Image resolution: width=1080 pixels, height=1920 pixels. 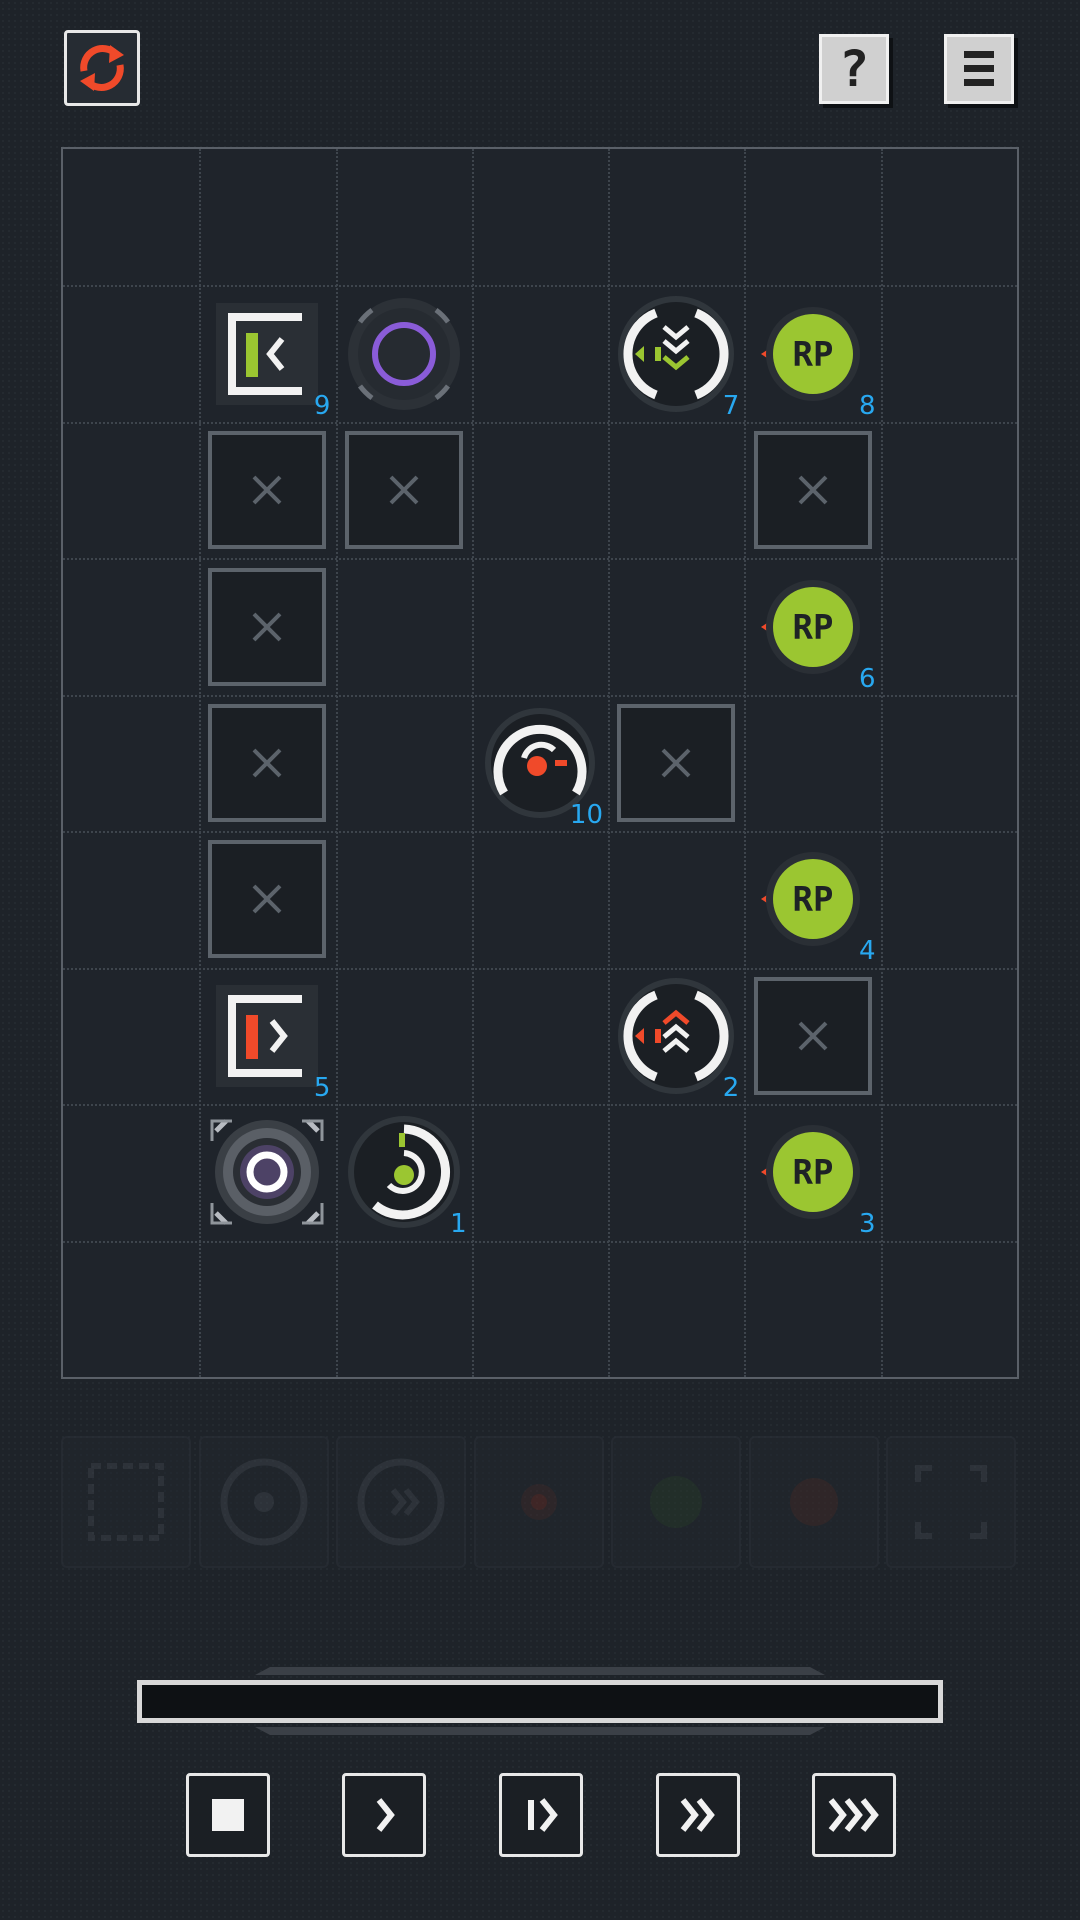 I want to click on play-button, so click(x=541, y=1815).